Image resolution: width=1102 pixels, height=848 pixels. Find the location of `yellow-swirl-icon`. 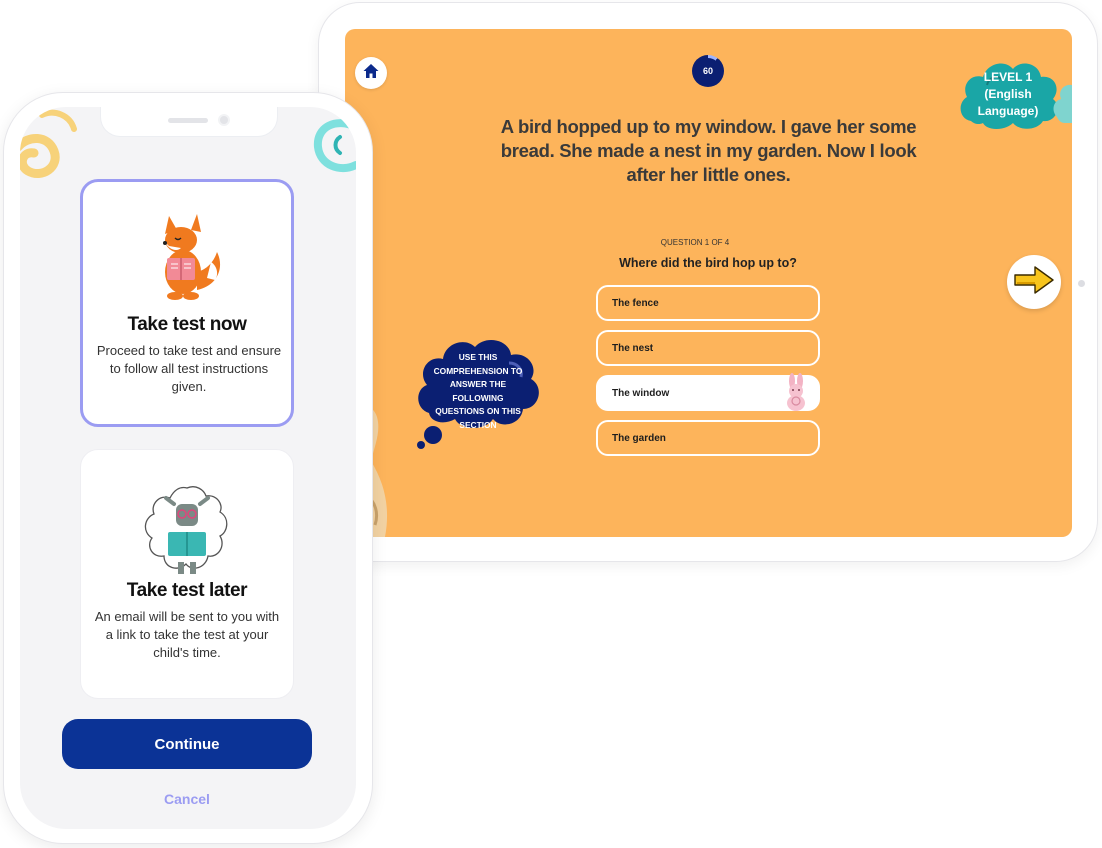

yellow-swirl-icon is located at coordinates (48, 143).